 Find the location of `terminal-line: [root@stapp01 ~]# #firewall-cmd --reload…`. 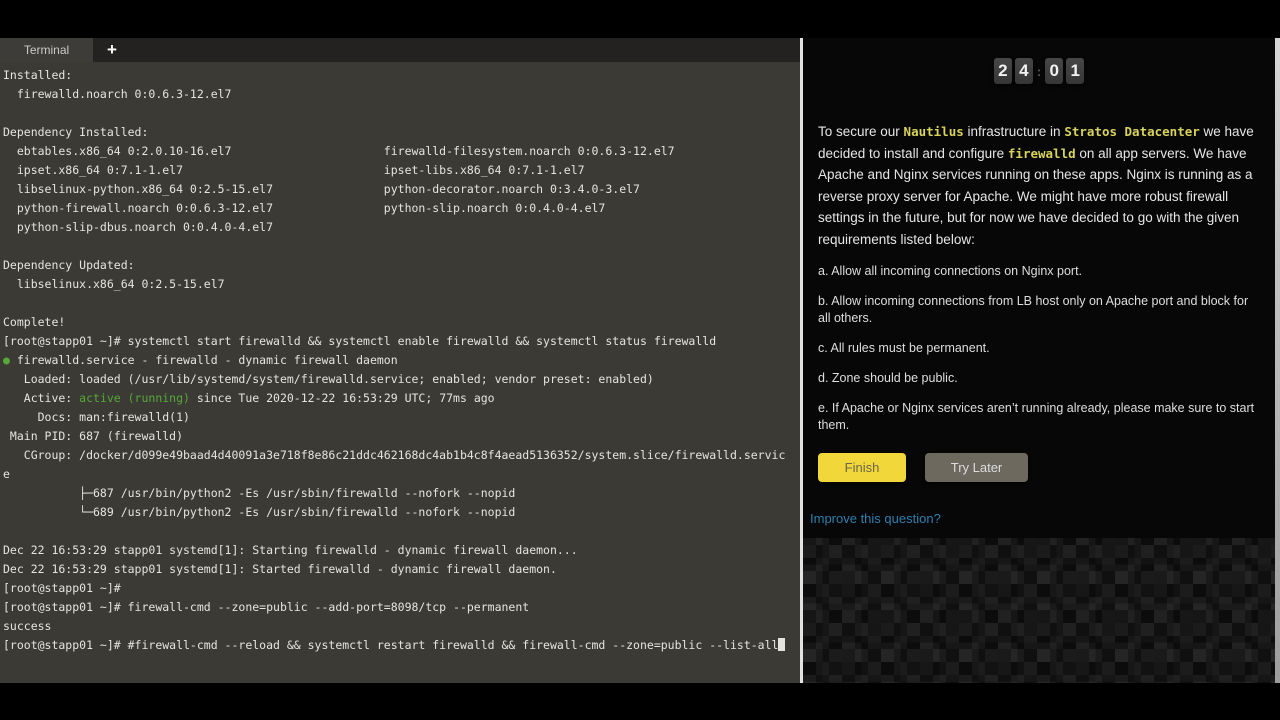

terminal-line: [root@stapp01 ~]# #firewall-cmd --reload… is located at coordinates (401, 645).